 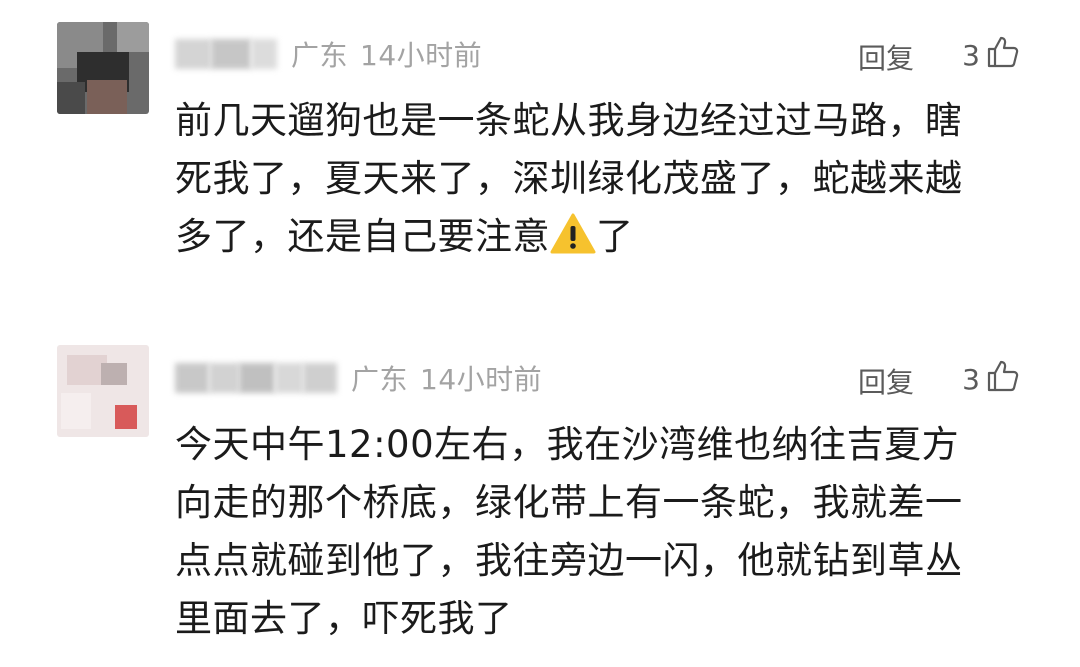 I want to click on comment-line: 里面去了，吓死我了, so click(x=344, y=618).